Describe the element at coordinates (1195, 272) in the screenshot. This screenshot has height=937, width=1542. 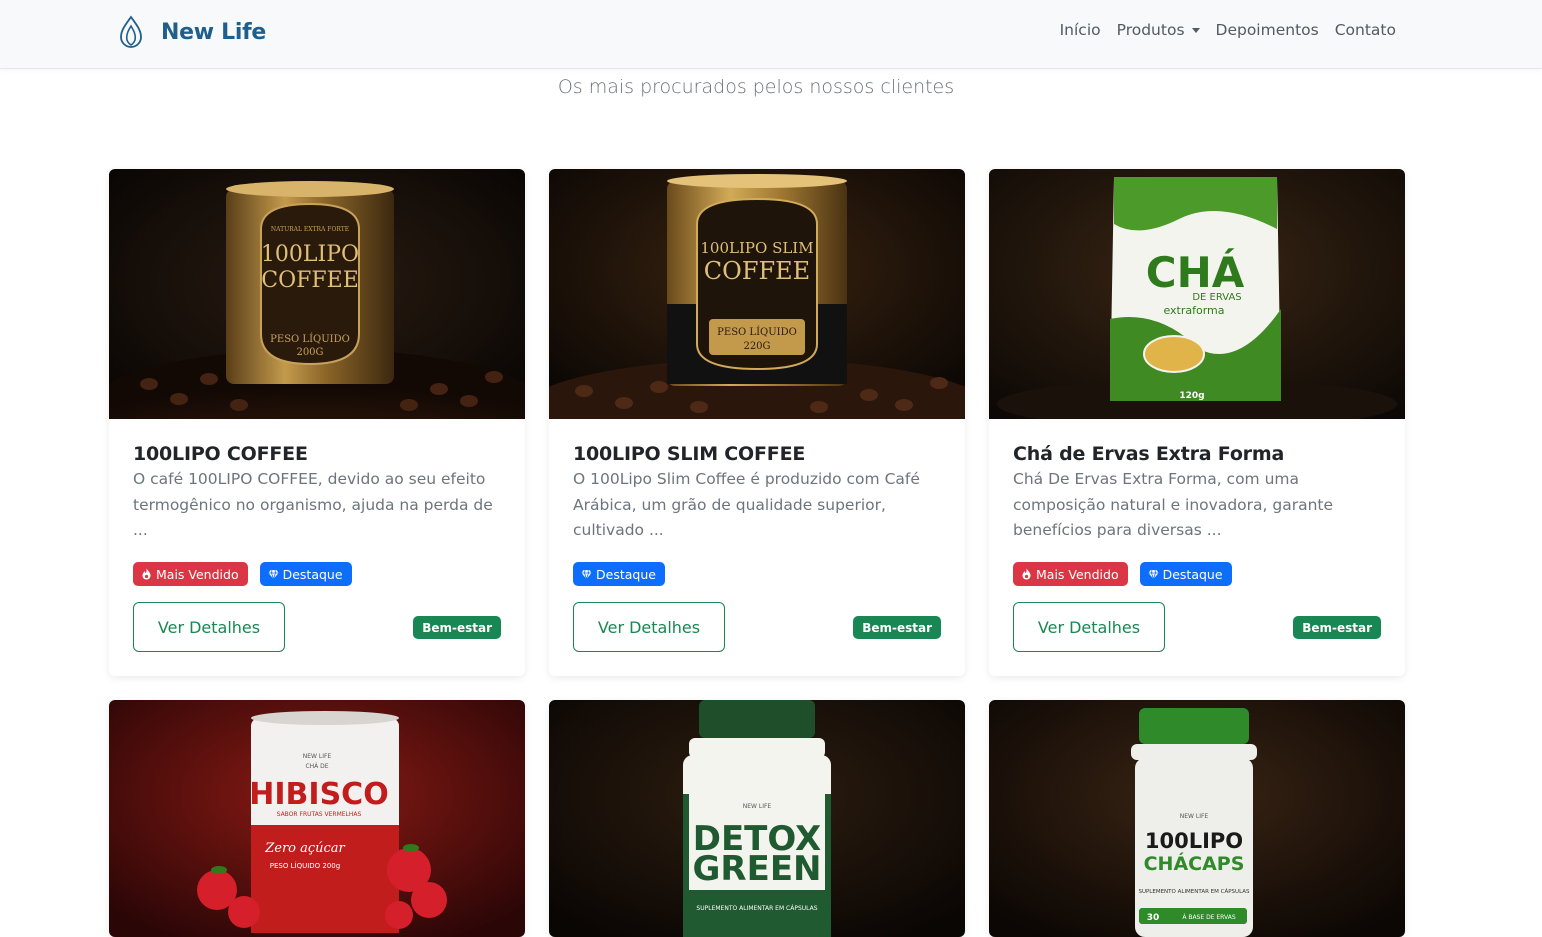
I see `pouch-text: CHÁ` at that location.